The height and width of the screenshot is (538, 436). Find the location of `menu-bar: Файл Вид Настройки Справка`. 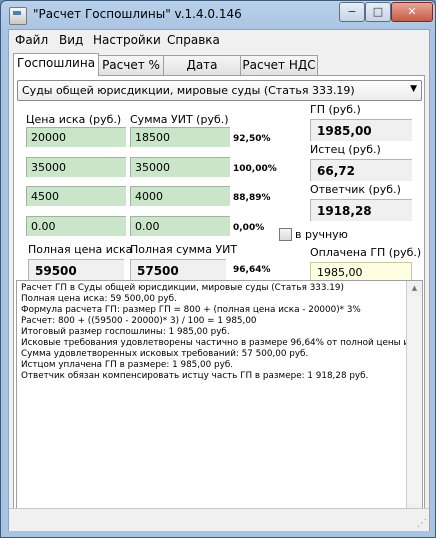

menu-bar: Файл Вид Настройки Справка is located at coordinates (219, 40).